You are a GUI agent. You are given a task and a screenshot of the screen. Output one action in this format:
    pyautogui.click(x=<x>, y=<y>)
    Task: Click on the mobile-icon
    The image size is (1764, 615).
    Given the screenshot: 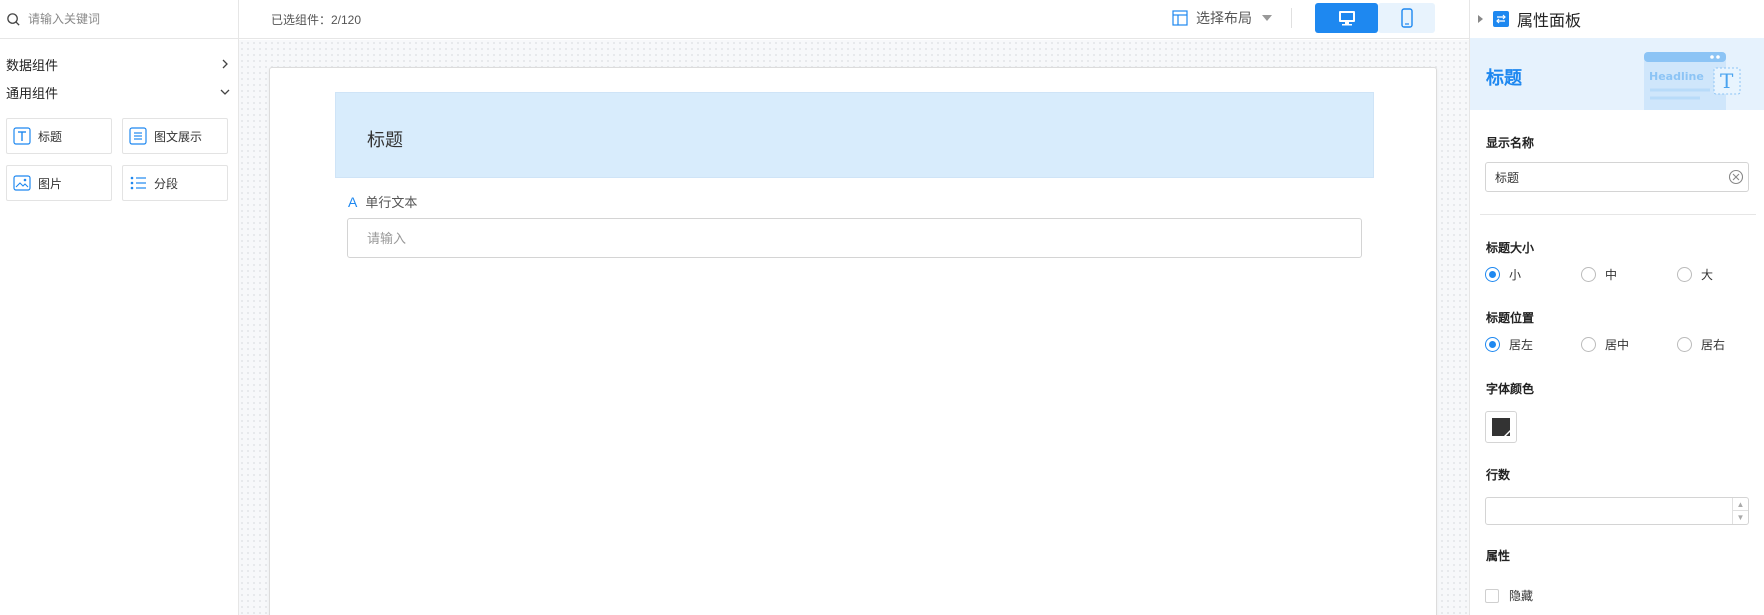 What is the action you would take?
    pyautogui.click(x=1406, y=18)
    